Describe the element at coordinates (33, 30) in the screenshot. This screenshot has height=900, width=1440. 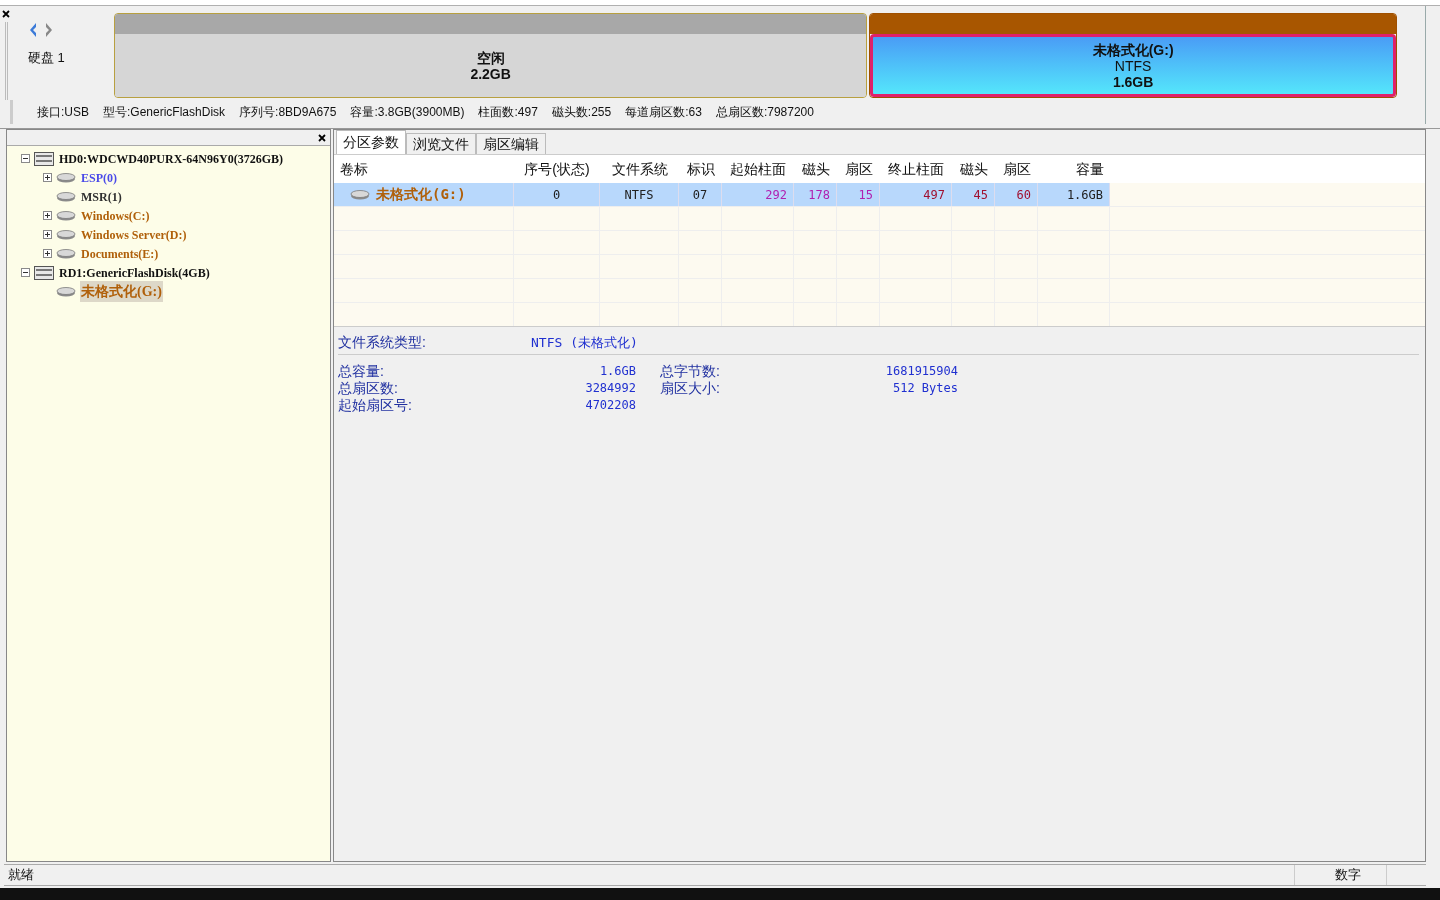
I see `back-arrow-icon` at that location.